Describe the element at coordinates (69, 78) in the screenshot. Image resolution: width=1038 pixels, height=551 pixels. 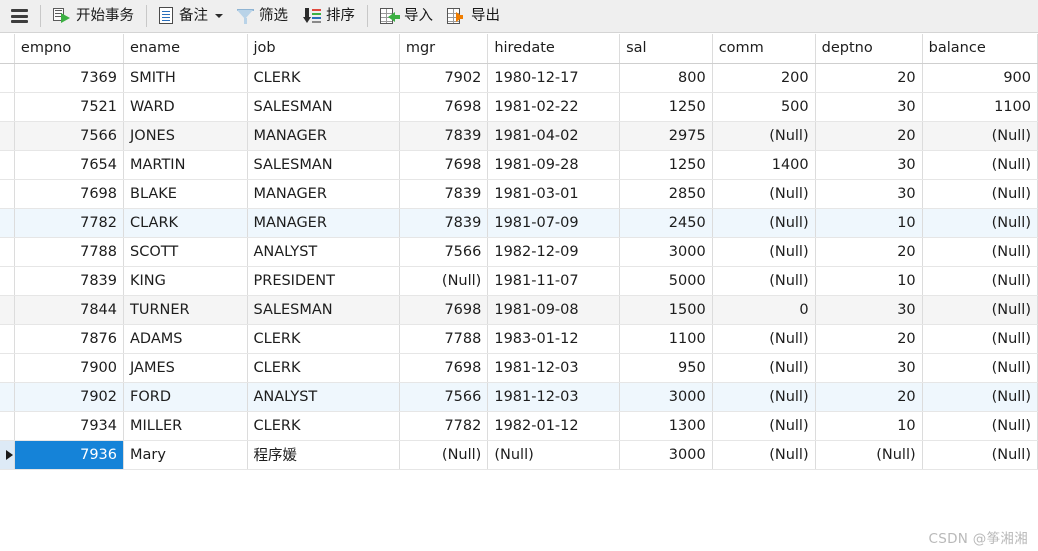
I see `cell-empno: 7369` at that location.